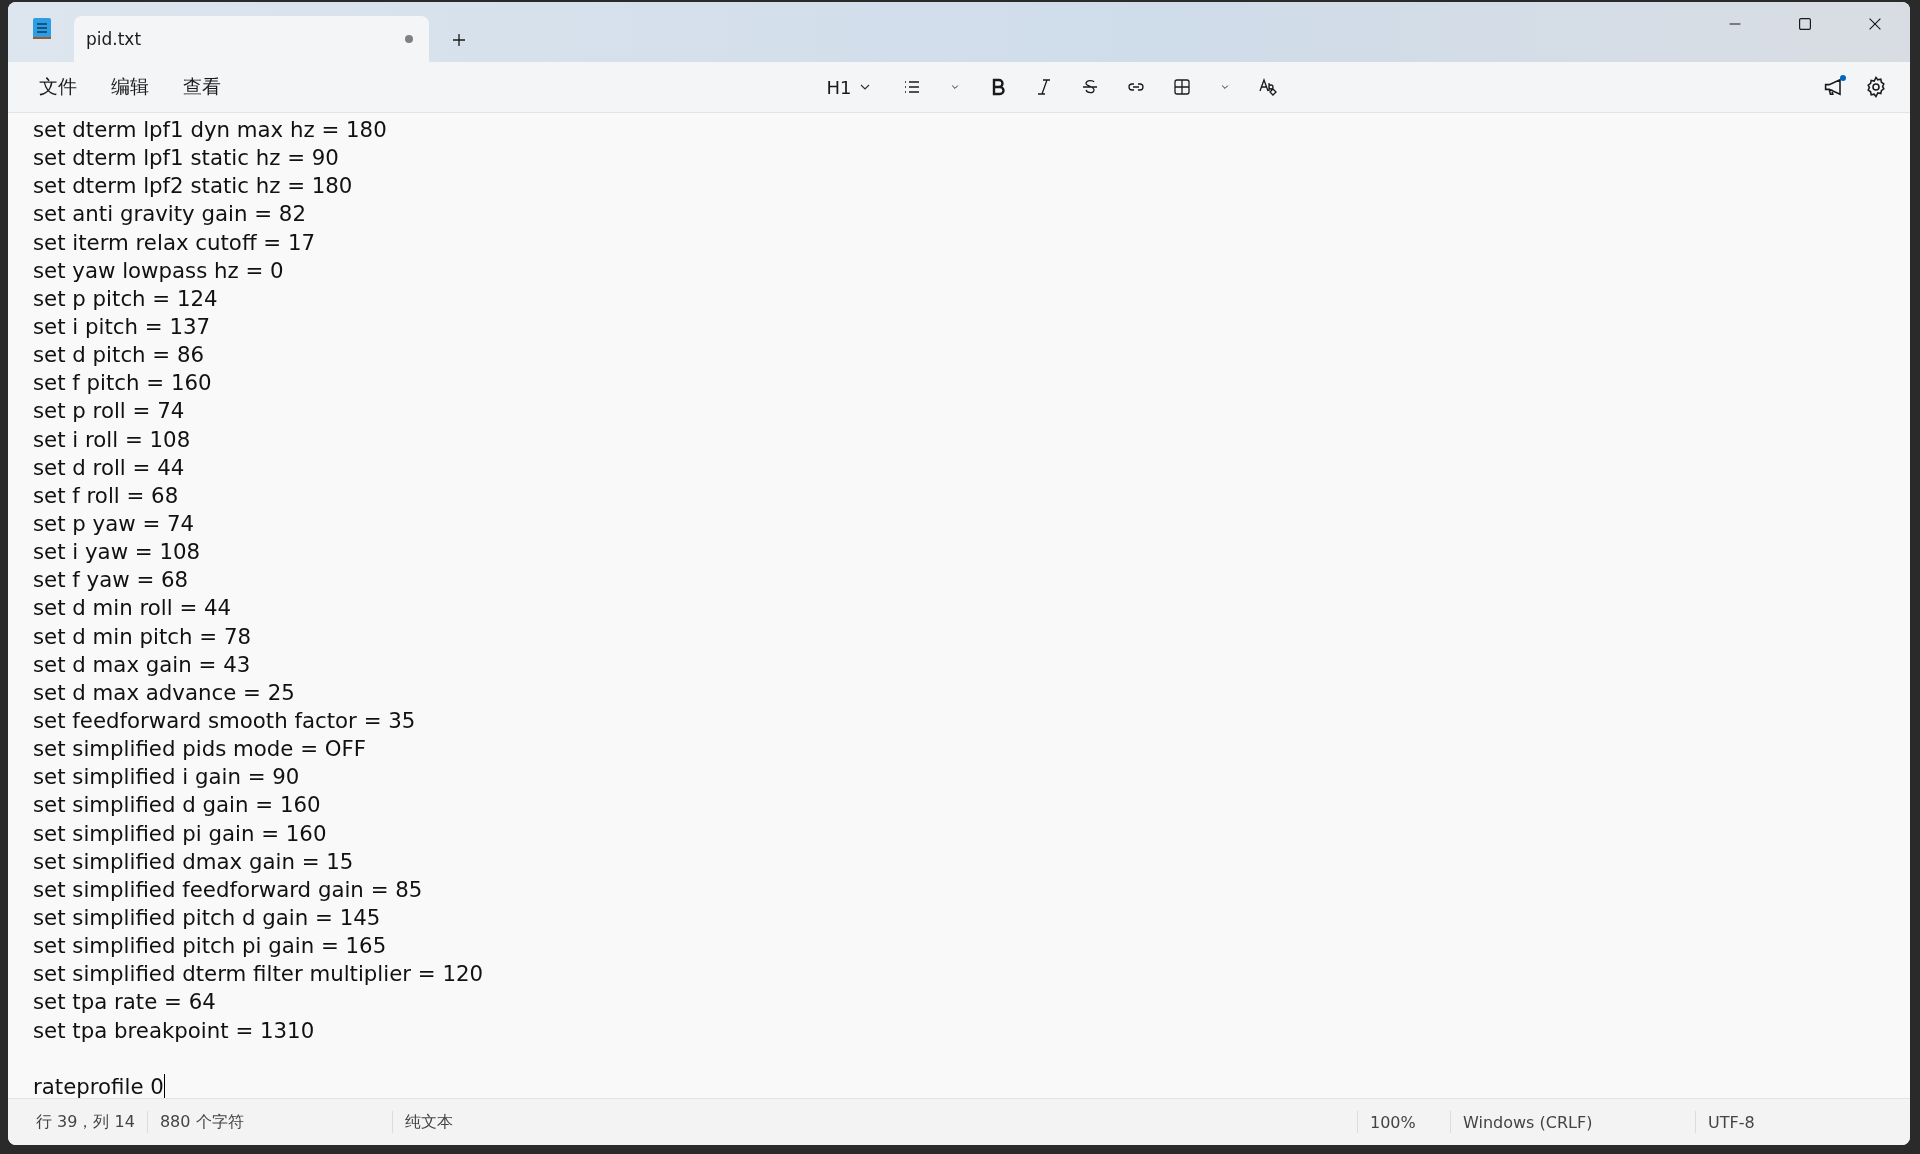  I want to click on text-line: set simplified pids mode = OFF, so click(200, 749).